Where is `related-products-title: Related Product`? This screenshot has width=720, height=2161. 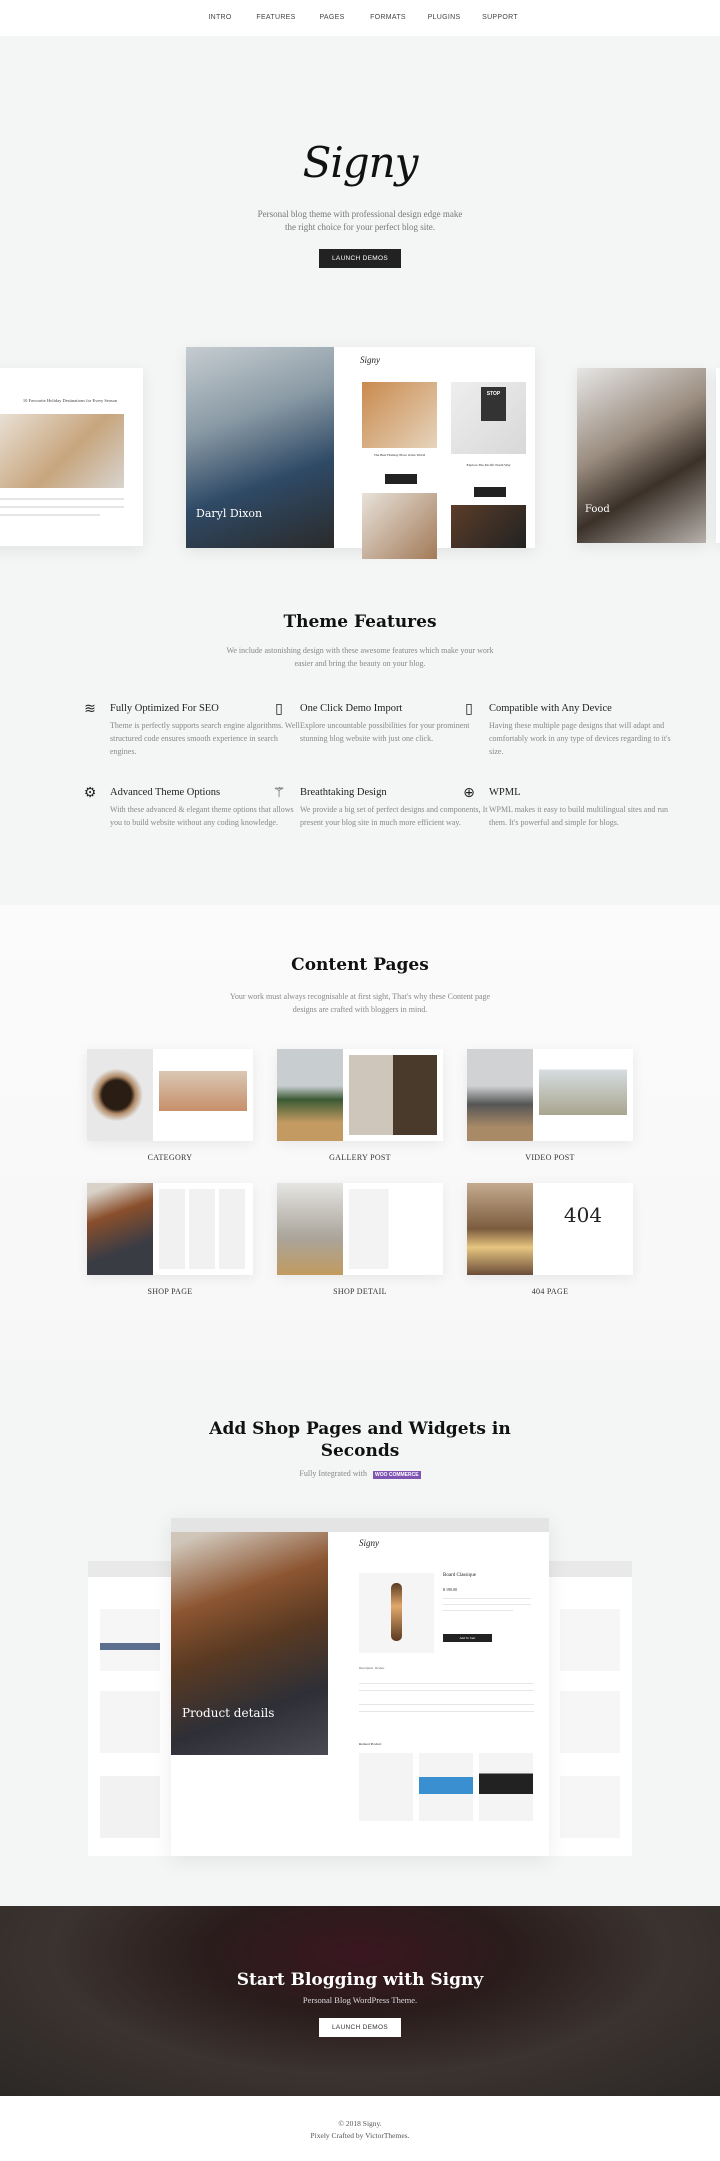
related-products-title: Related Product is located at coordinates (370, 1744).